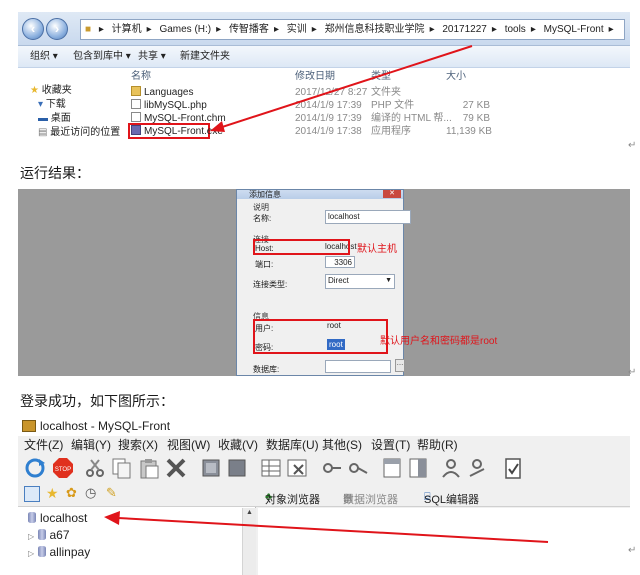  Describe the element at coordinates (358, 366) in the screenshot. I see `database-input` at that location.